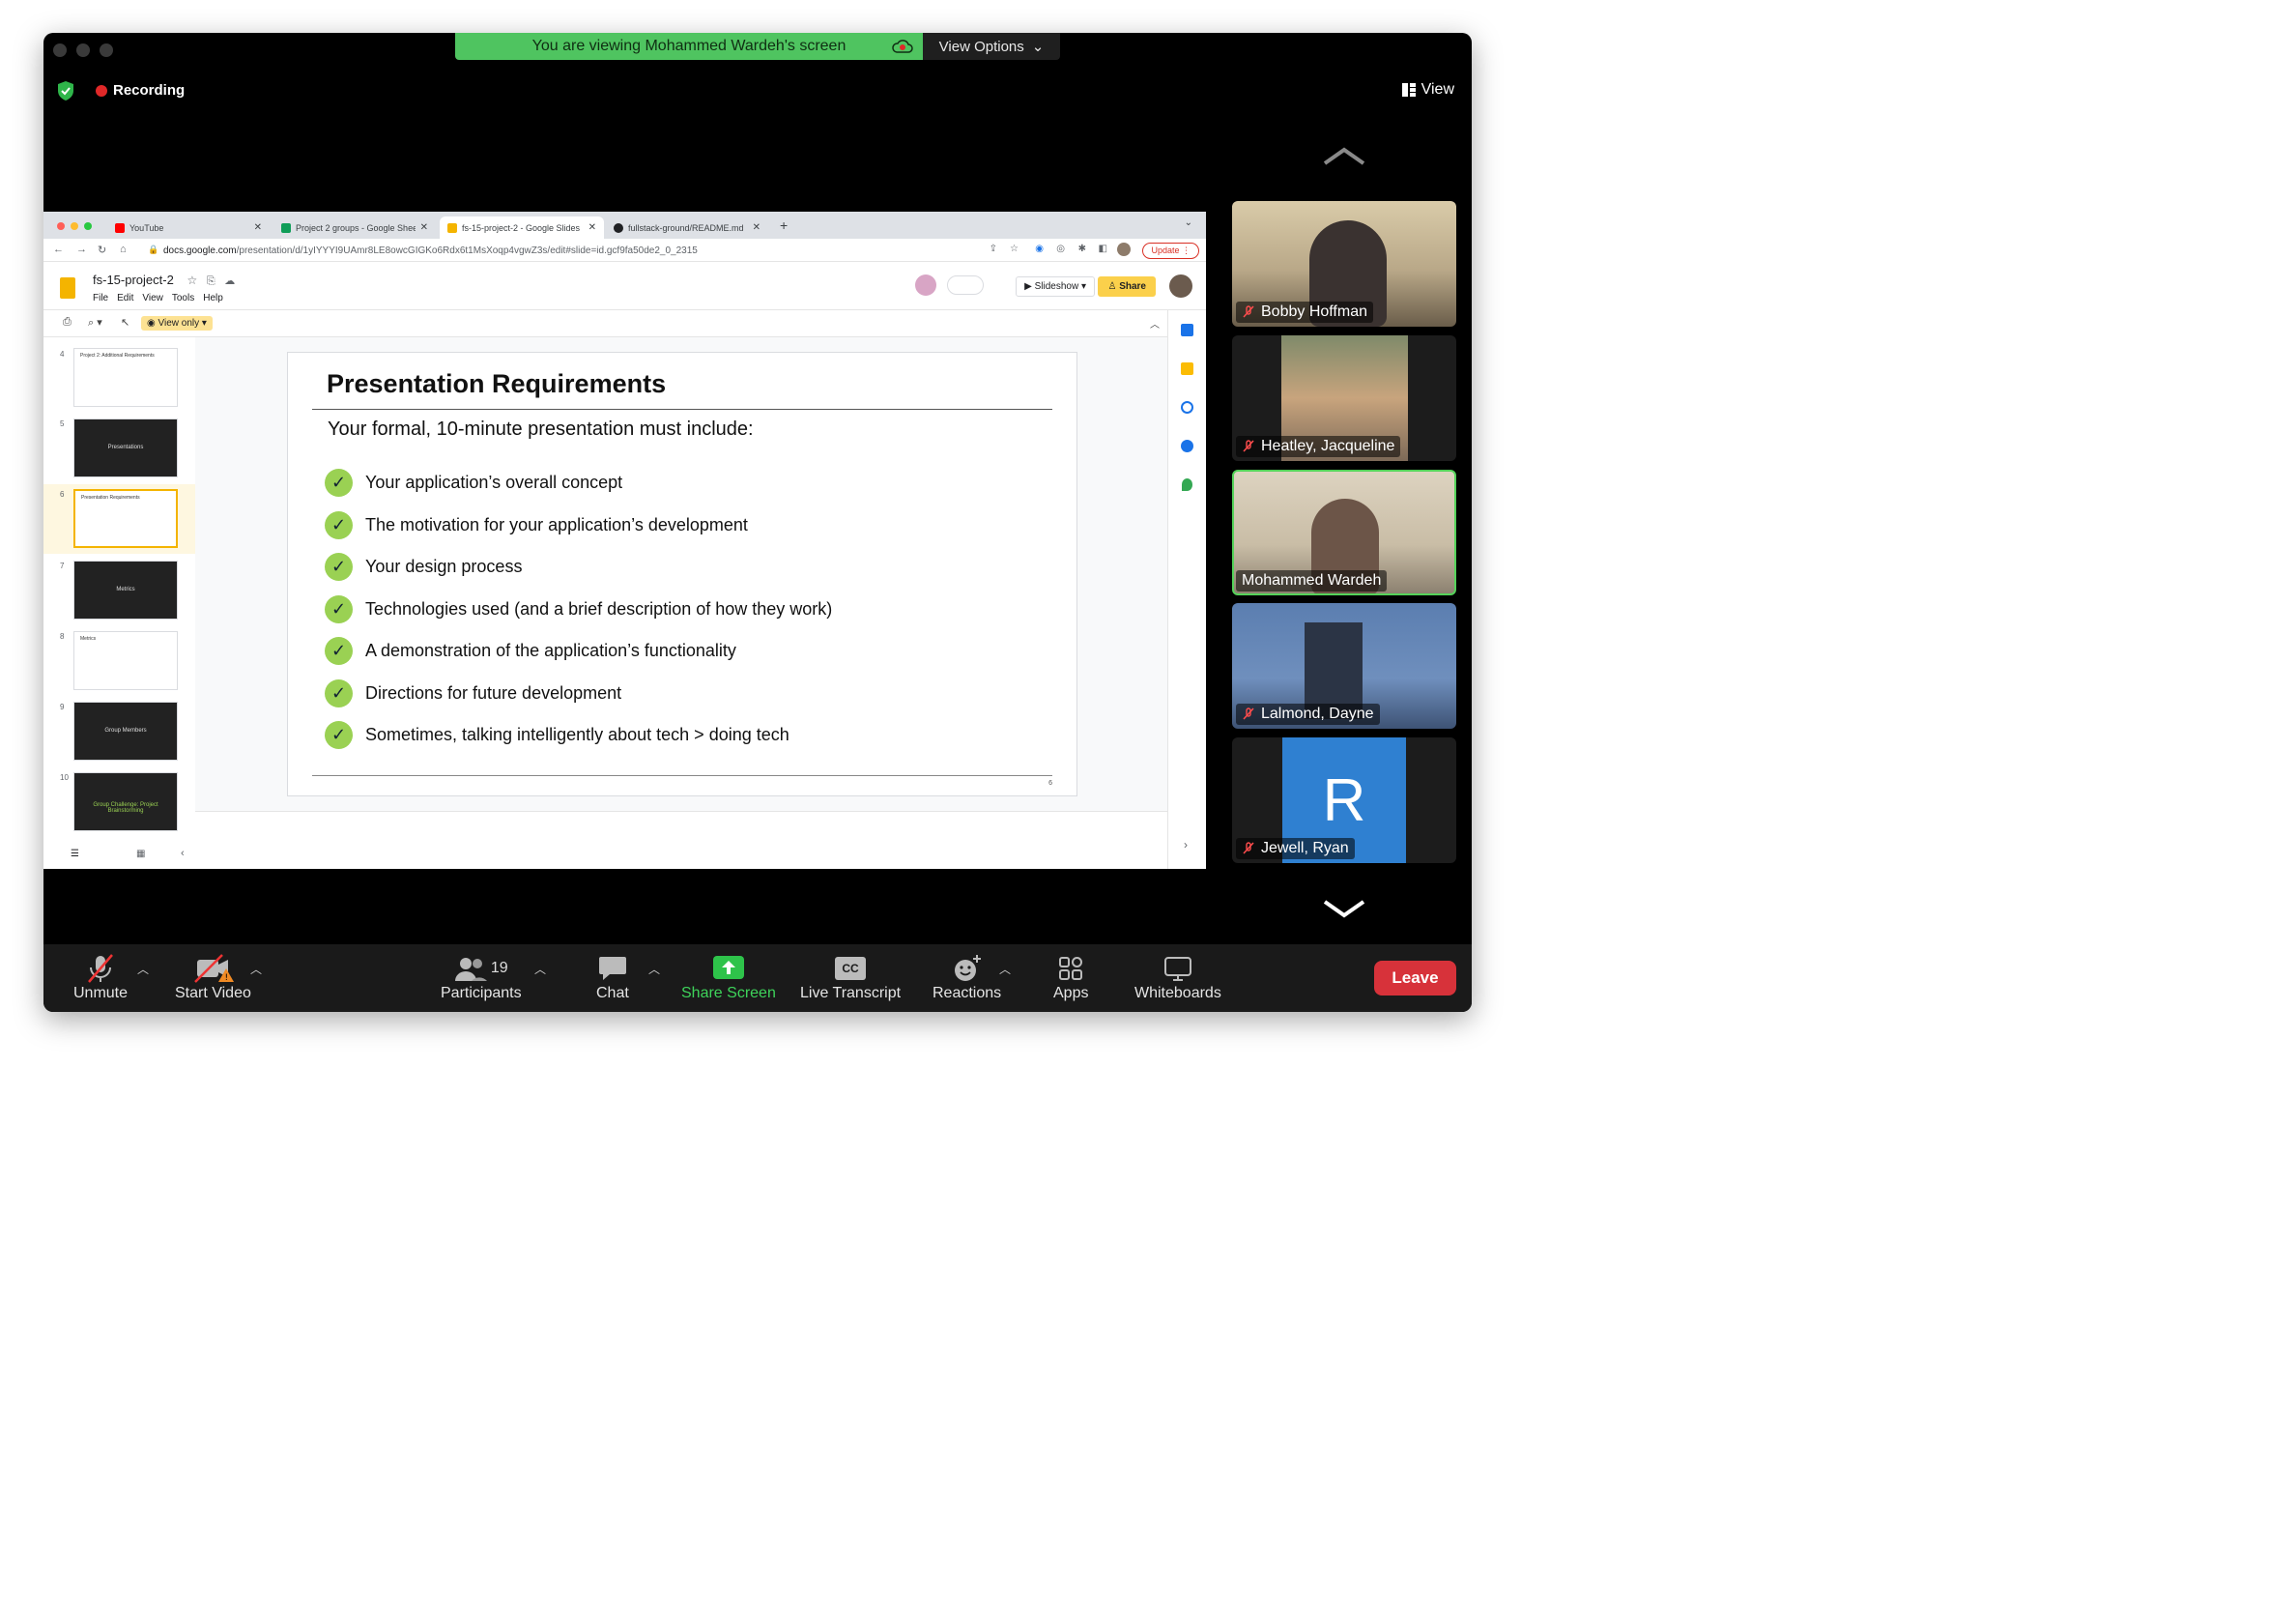  I want to click on participant-tile-bobby: Bobby Hoffman, so click(1344, 264).